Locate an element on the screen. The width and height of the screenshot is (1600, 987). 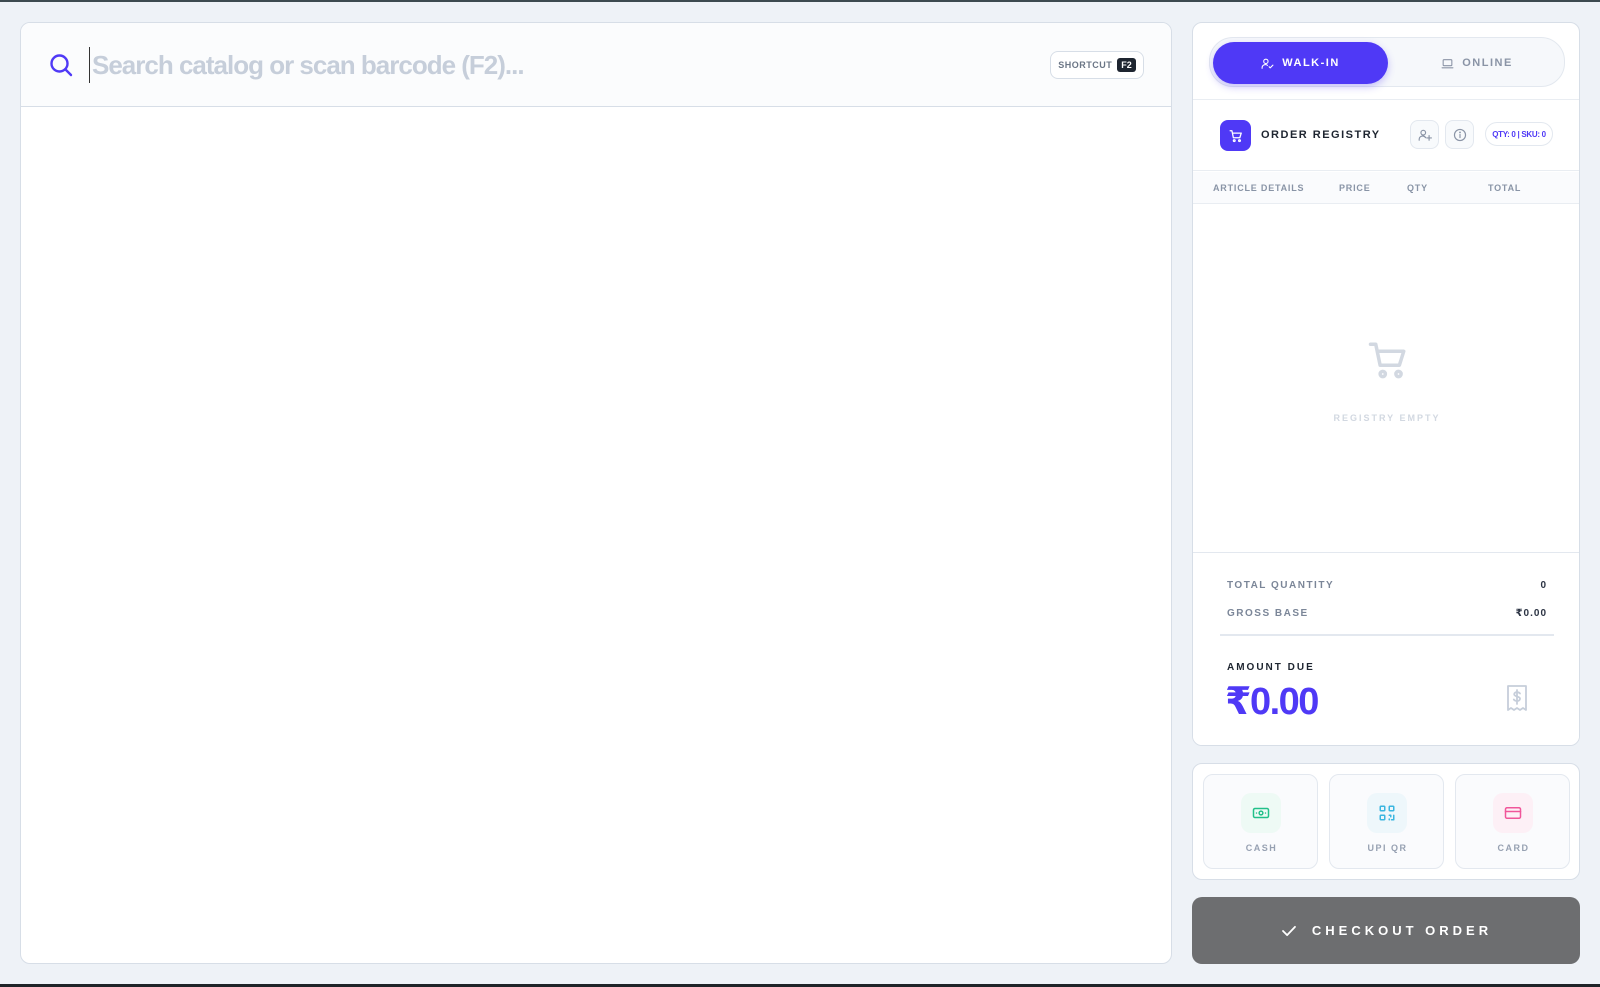
window-top-border is located at coordinates (800, 1).